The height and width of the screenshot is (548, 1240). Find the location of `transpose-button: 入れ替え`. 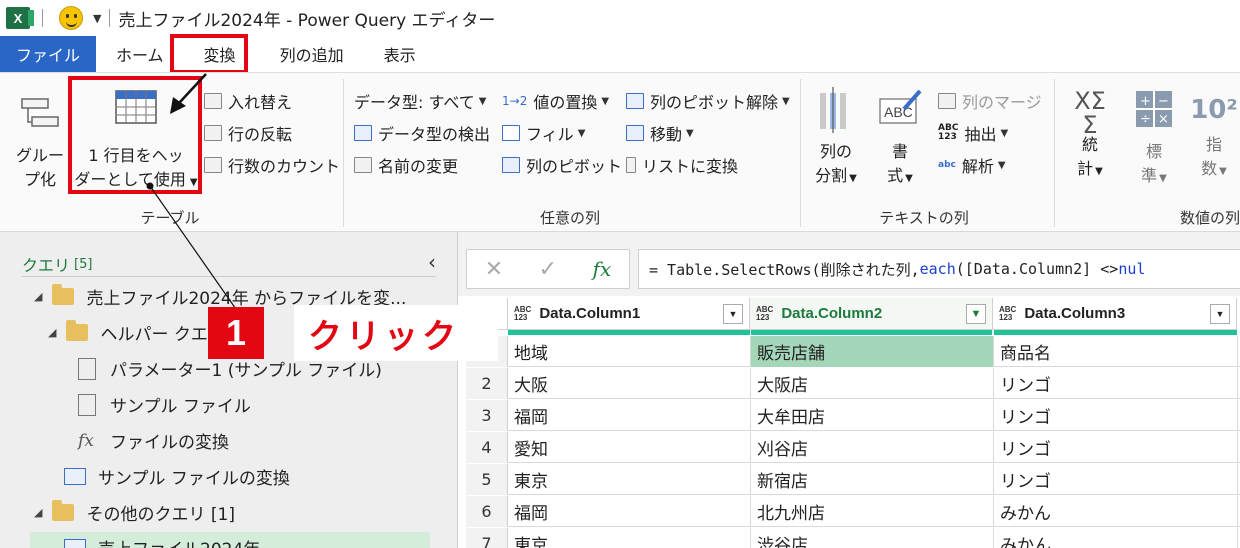

transpose-button: 入れ替え is located at coordinates (248, 101).